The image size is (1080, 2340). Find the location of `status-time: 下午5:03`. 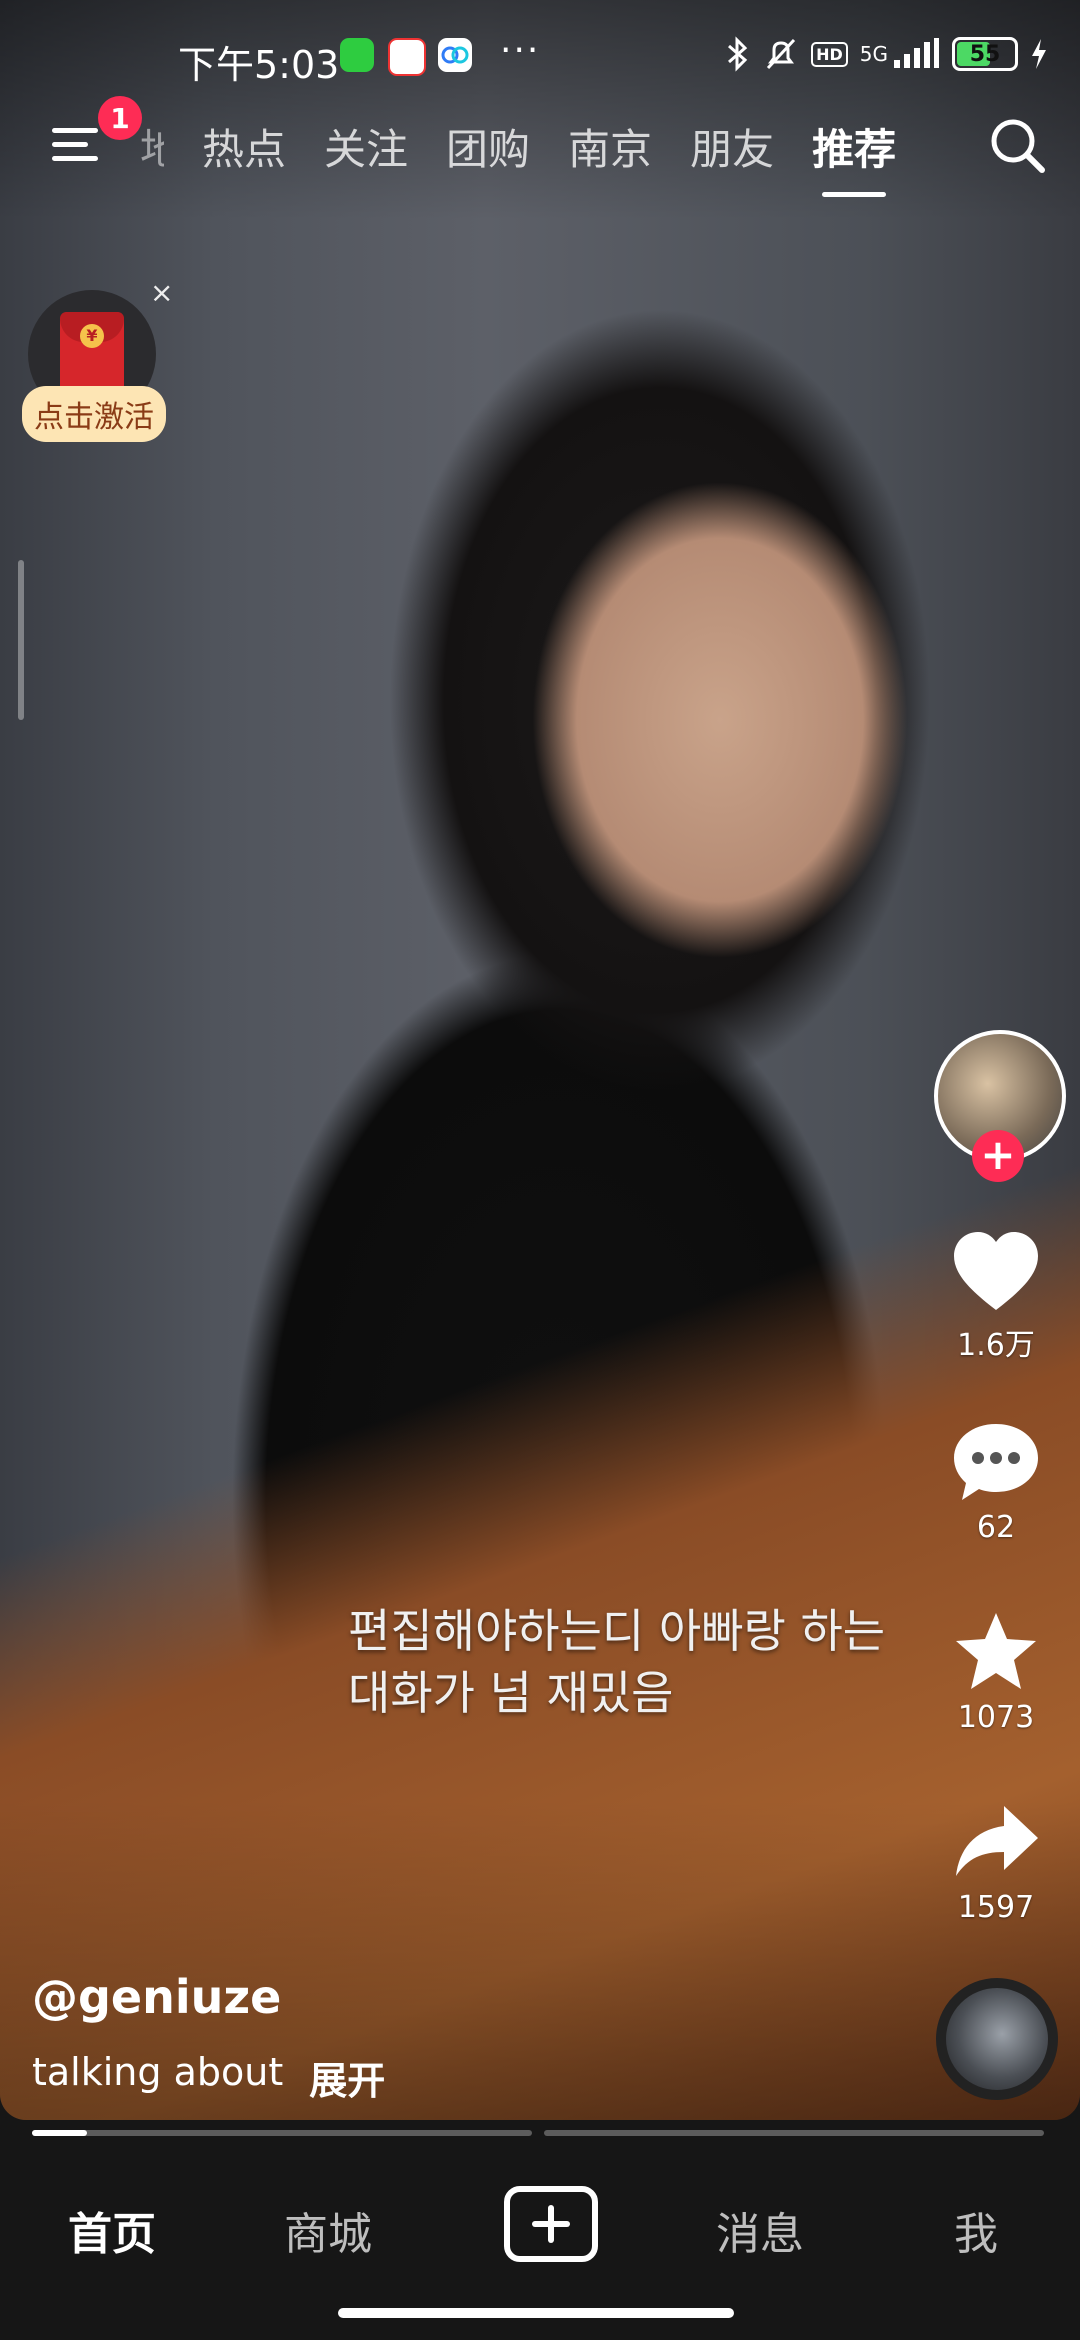

status-time: 下午5:03 is located at coordinates (259, 65).